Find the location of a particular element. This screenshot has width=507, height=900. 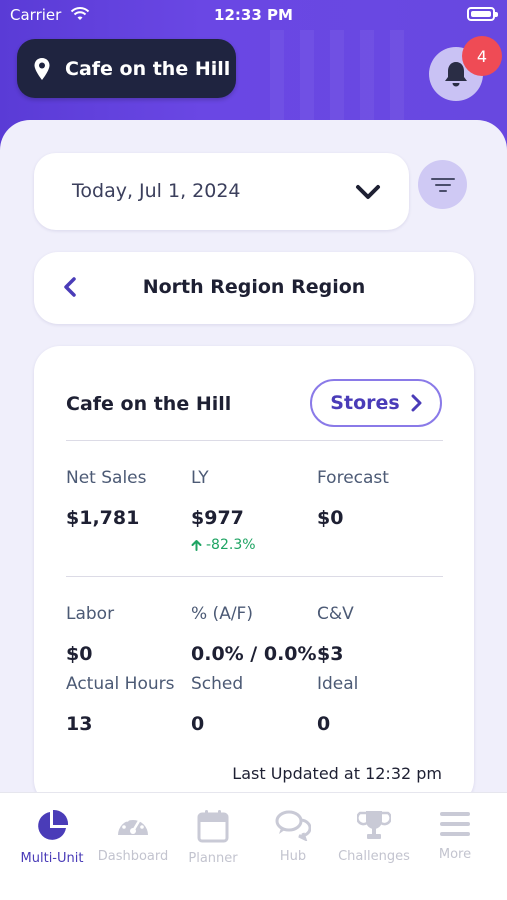

labor-value: $0 is located at coordinates (79, 654).